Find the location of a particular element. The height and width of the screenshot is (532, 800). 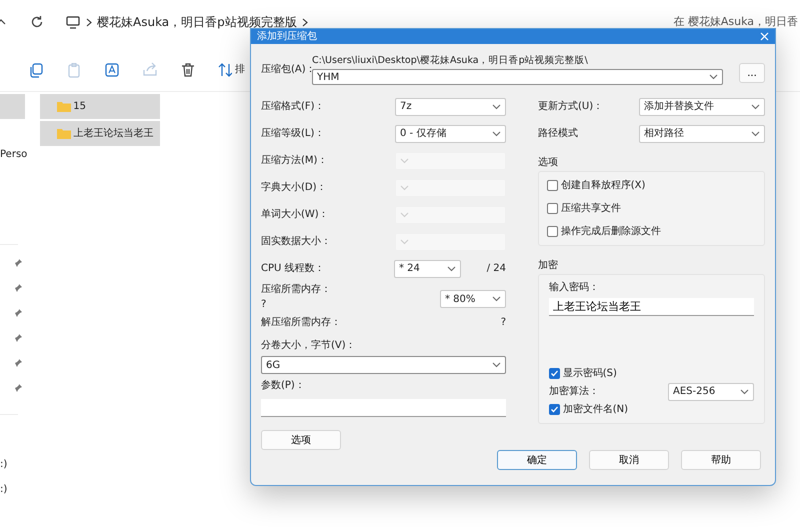

field-label: 更新方式(U)： is located at coordinates (571, 107).